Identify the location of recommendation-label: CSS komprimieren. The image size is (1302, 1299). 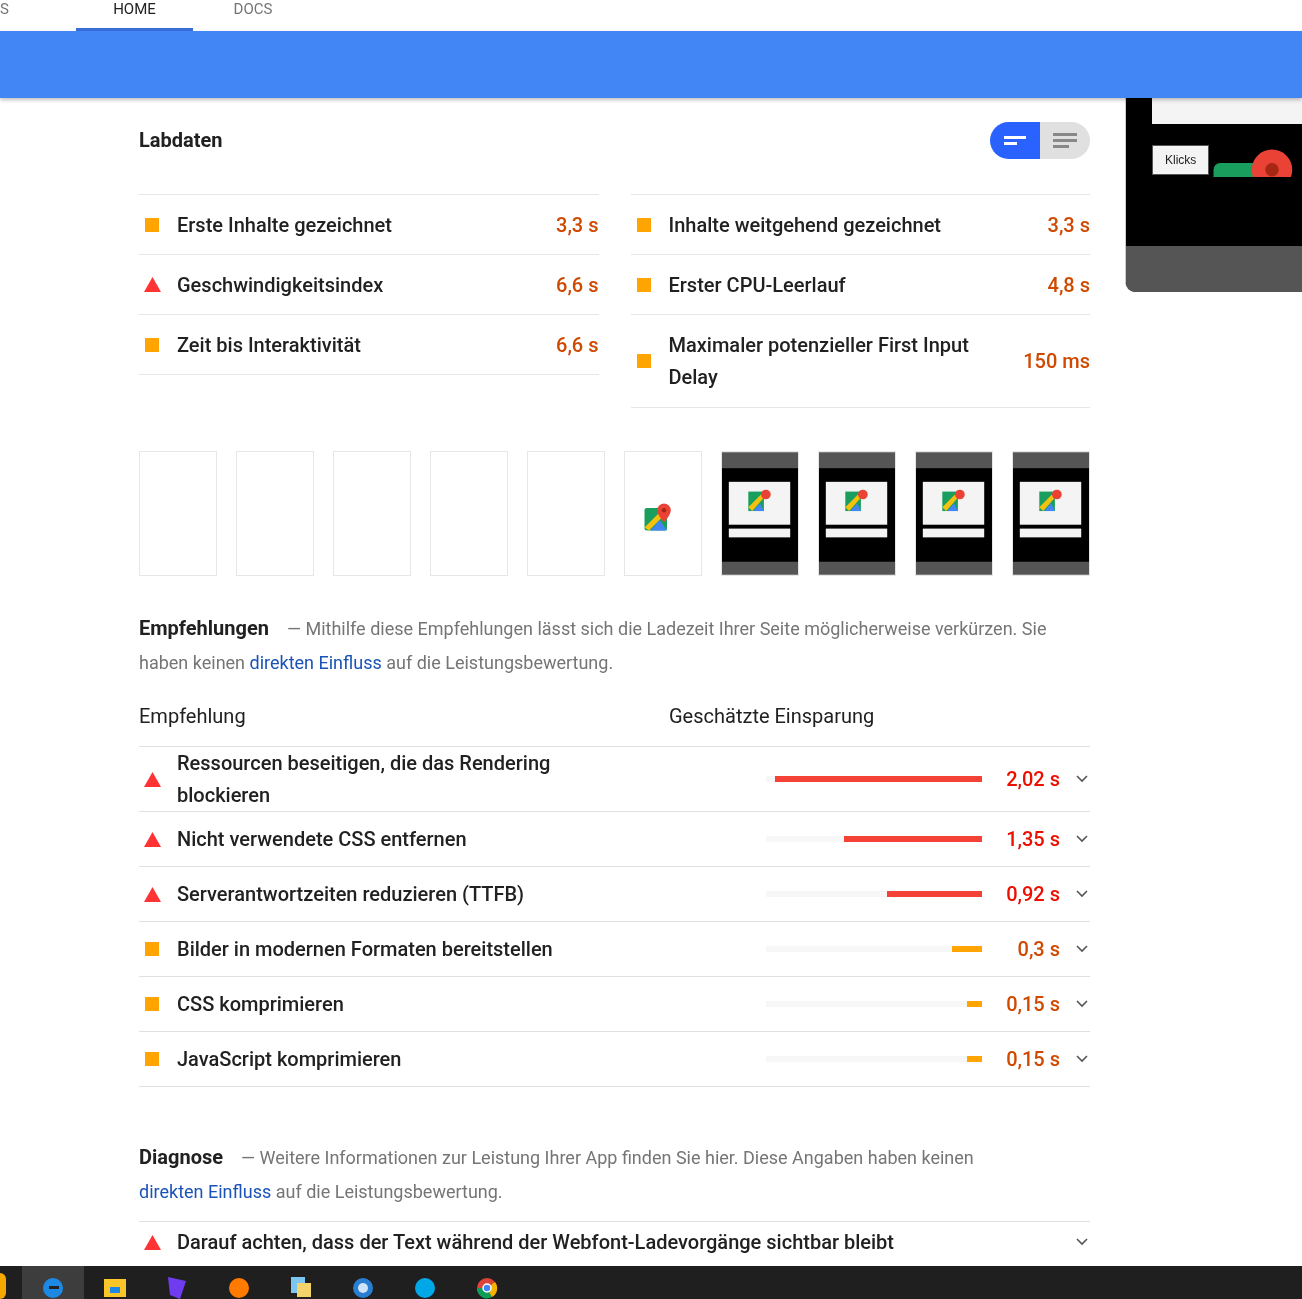
(261, 1004).